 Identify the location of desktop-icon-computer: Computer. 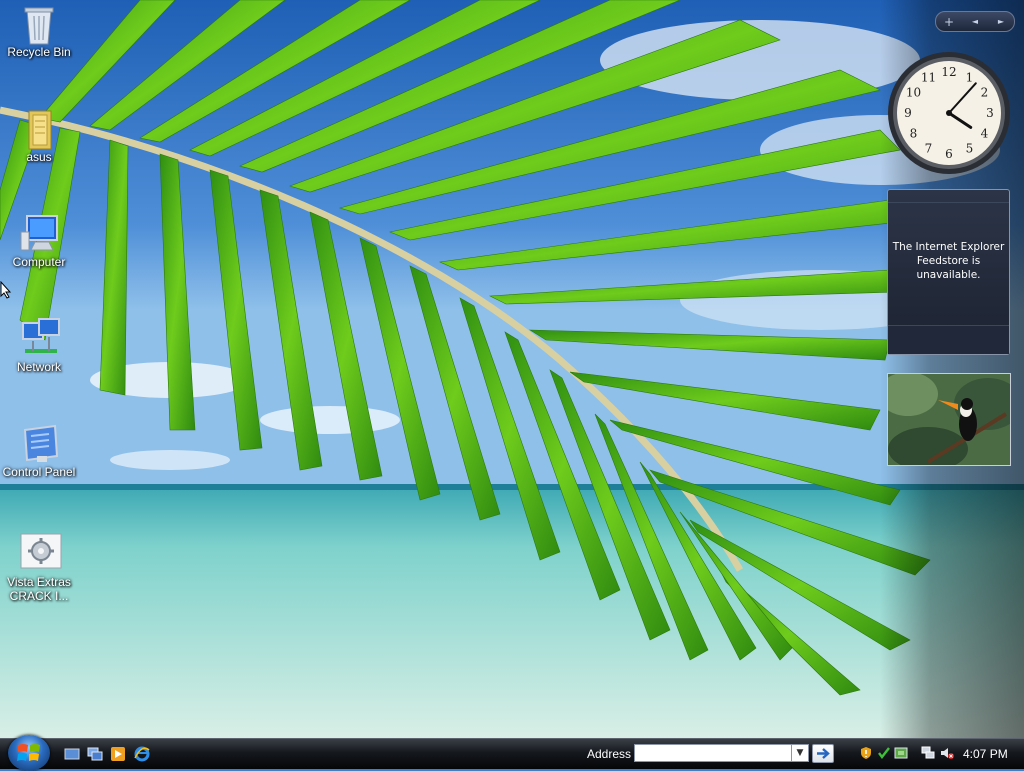
(39, 240).